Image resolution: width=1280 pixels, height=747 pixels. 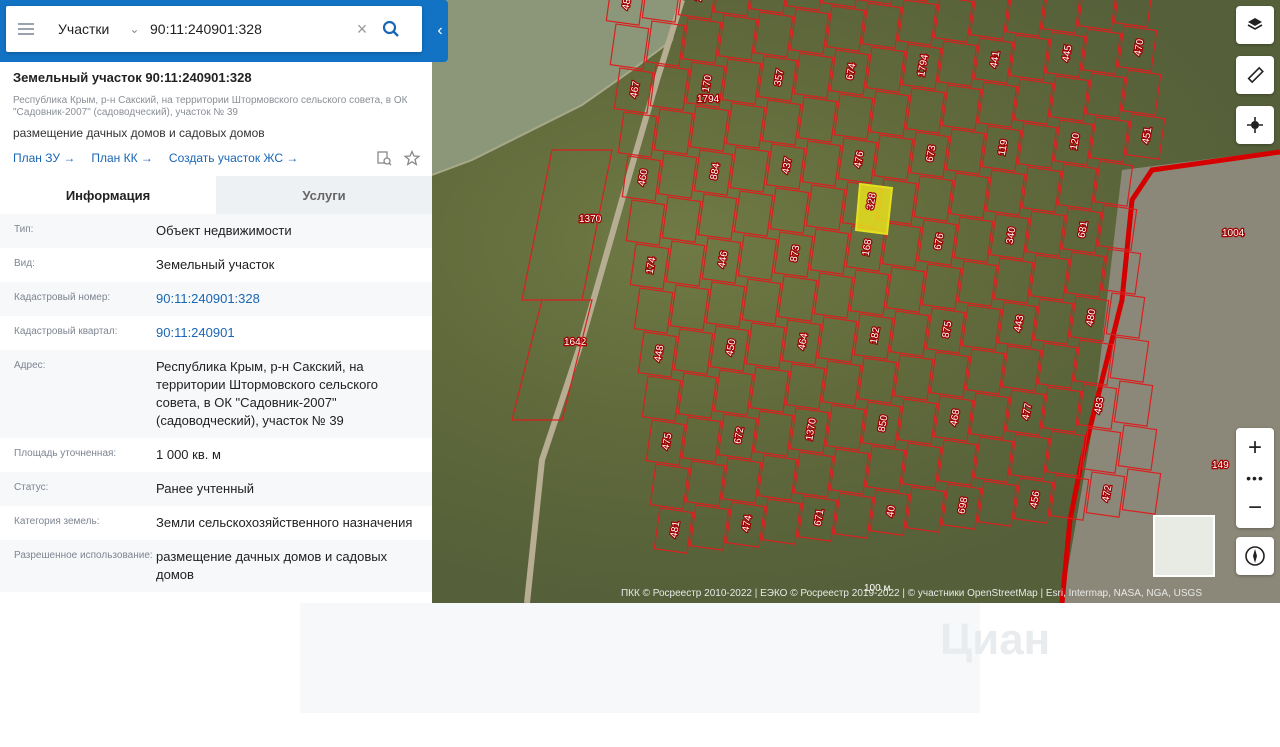 I want to click on parcel-number-label: 1794, so click(x=923, y=65).